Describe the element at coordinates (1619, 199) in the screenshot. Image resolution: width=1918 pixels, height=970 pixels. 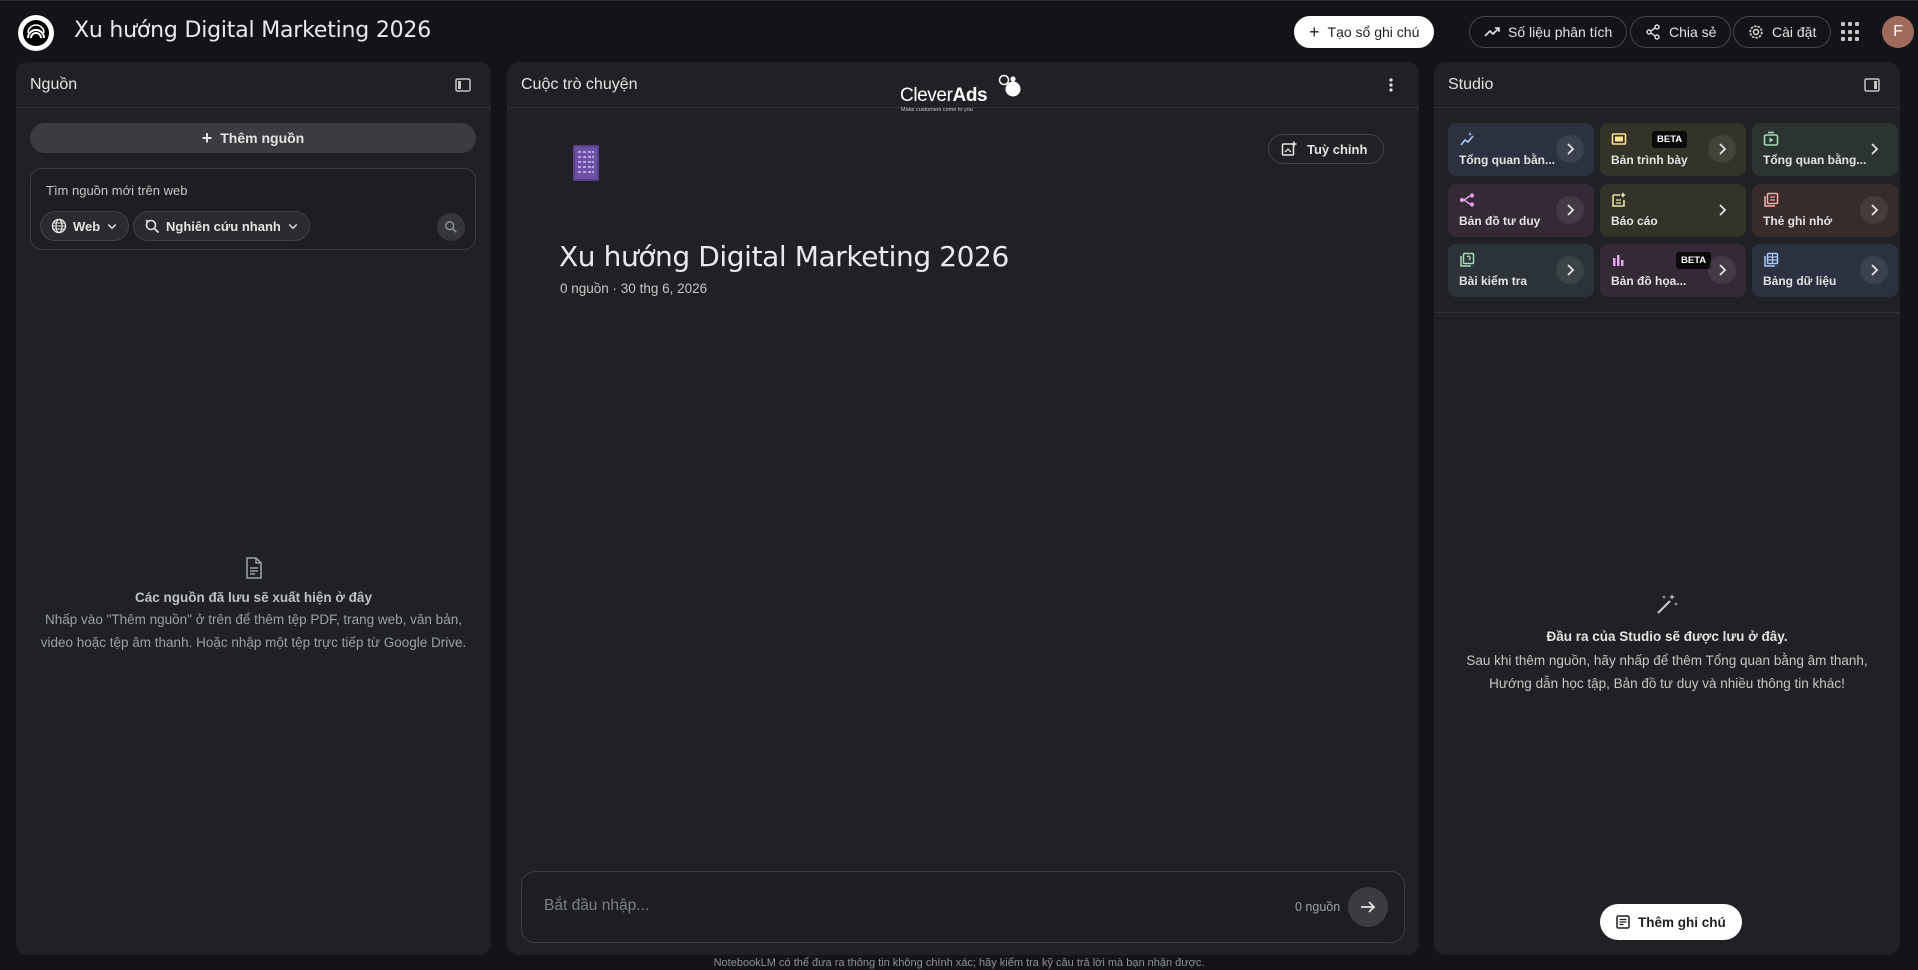
I see `report-icon` at that location.